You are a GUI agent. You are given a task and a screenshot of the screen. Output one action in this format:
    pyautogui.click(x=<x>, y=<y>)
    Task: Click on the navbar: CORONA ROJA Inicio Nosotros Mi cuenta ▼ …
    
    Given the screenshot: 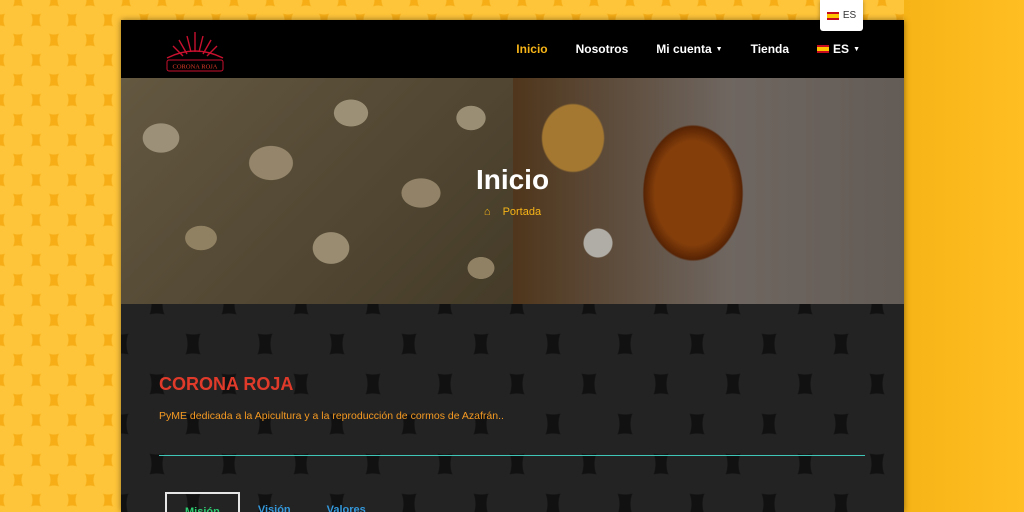 What is the action you would take?
    pyautogui.click(x=512, y=49)
    